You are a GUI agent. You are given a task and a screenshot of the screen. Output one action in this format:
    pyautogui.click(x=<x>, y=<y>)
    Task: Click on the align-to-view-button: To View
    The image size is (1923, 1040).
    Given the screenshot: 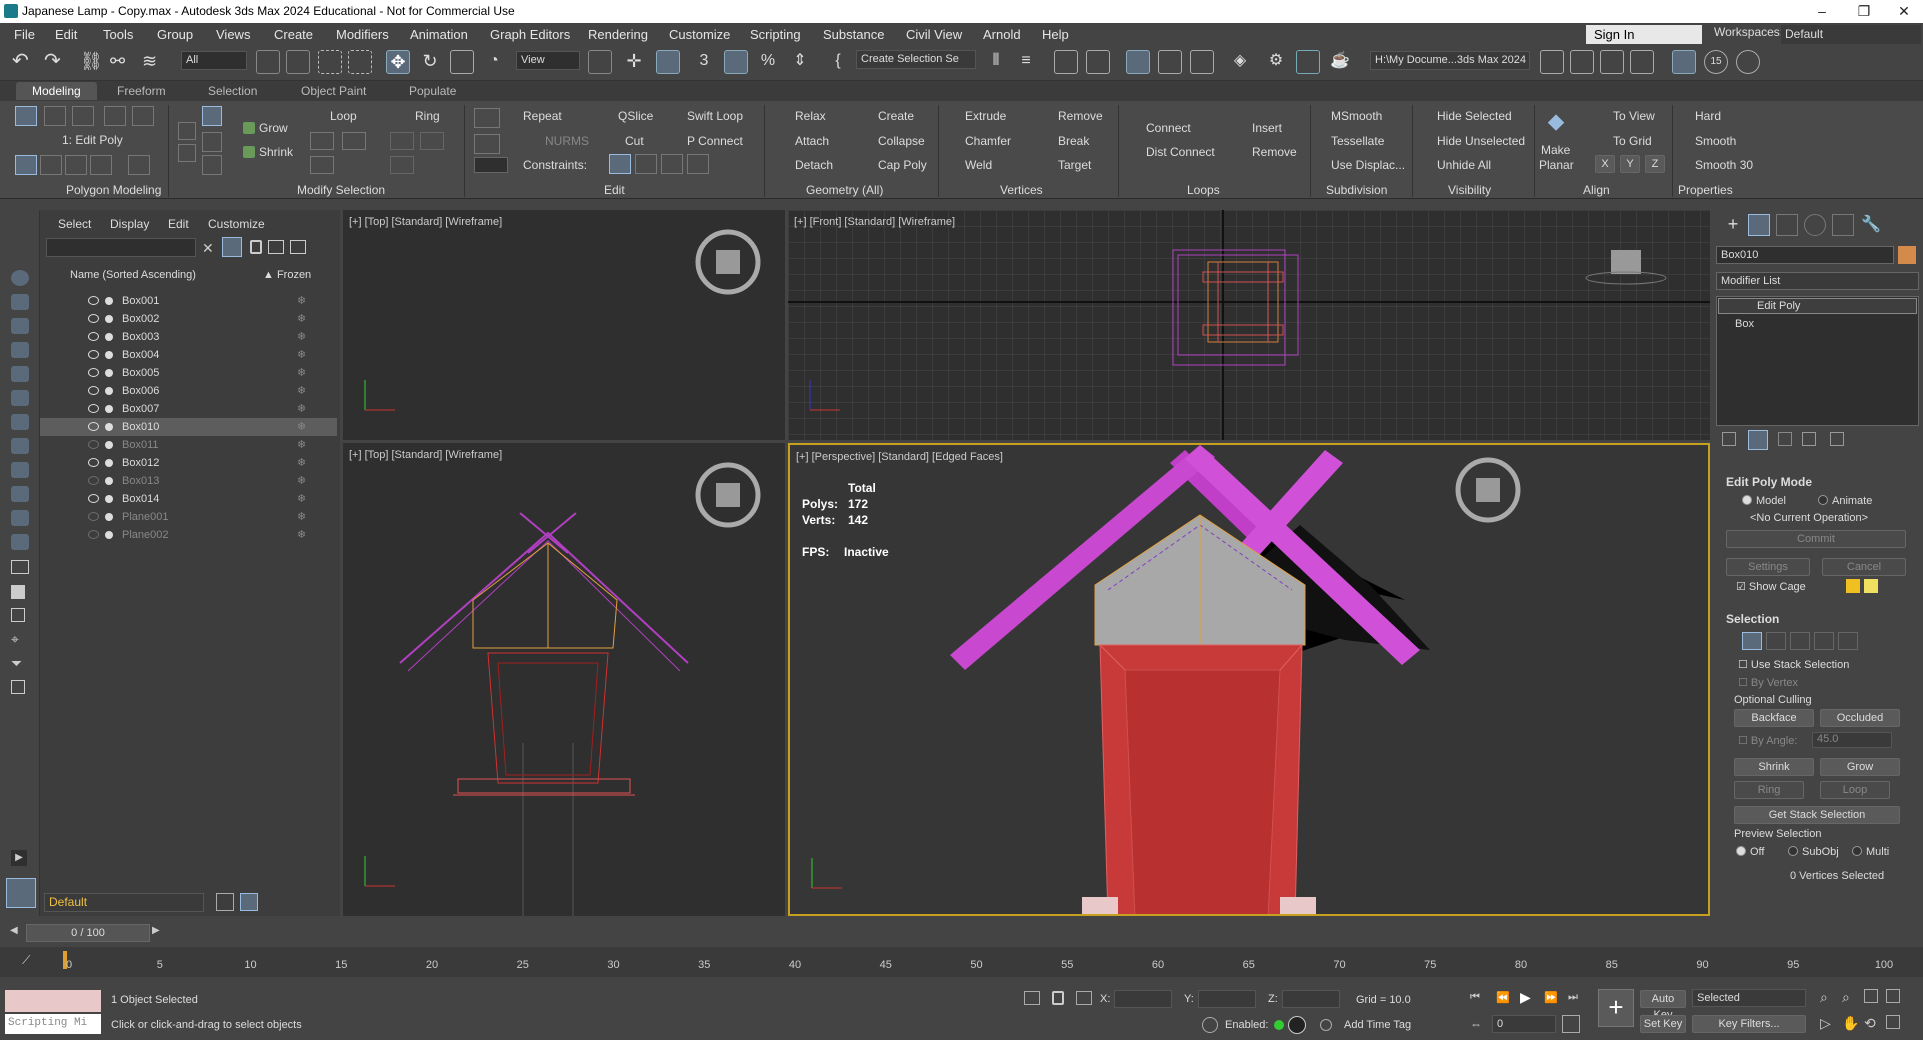 What is the action you would take?
    pyautogui.click(x=1634, y=116)
    